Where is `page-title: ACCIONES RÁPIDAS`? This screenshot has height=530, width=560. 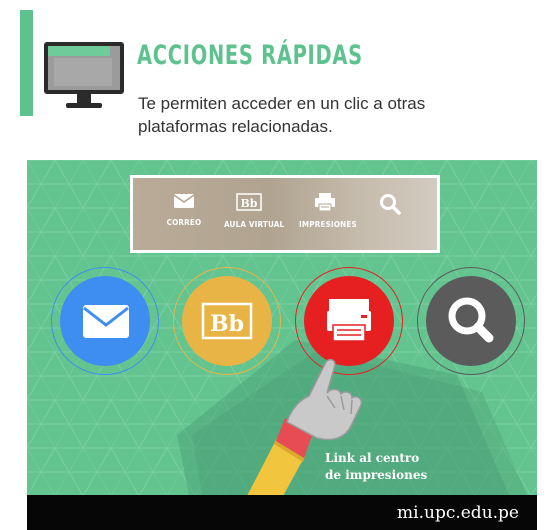 page-title: ACCIONES RÁPIDAS is located at coordinates (250, 55).